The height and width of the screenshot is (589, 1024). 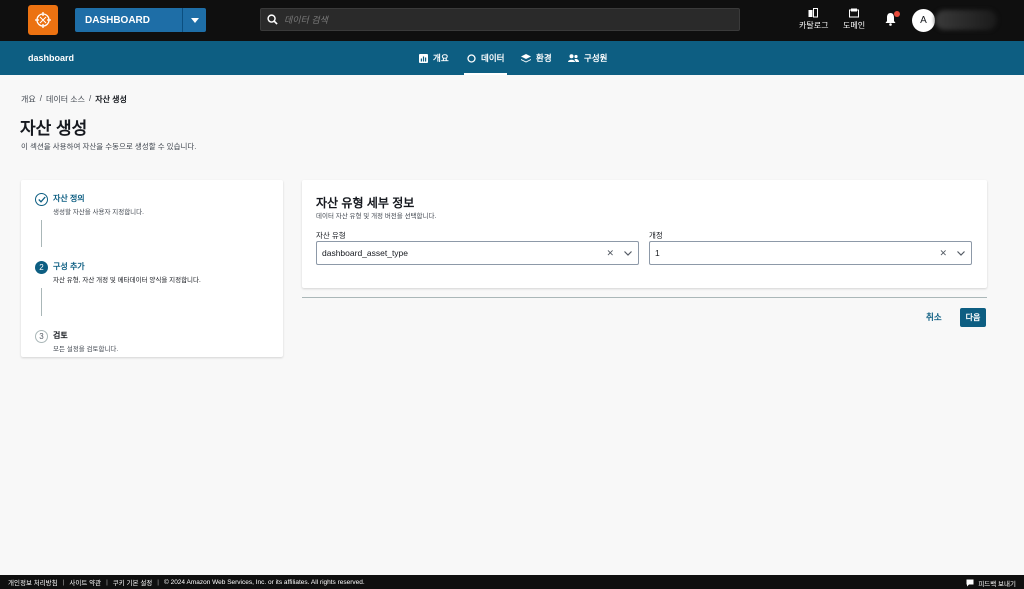 What do you see at coordinates (69, 266) in the screenshot?
I see `step-2-title: 구성 추가` at bounding box center [69, 266].